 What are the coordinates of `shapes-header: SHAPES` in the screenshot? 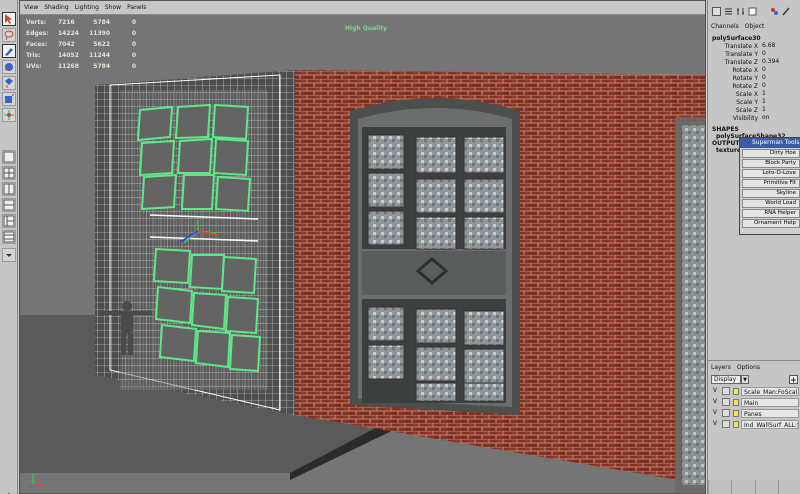 It's located at (725, 129).